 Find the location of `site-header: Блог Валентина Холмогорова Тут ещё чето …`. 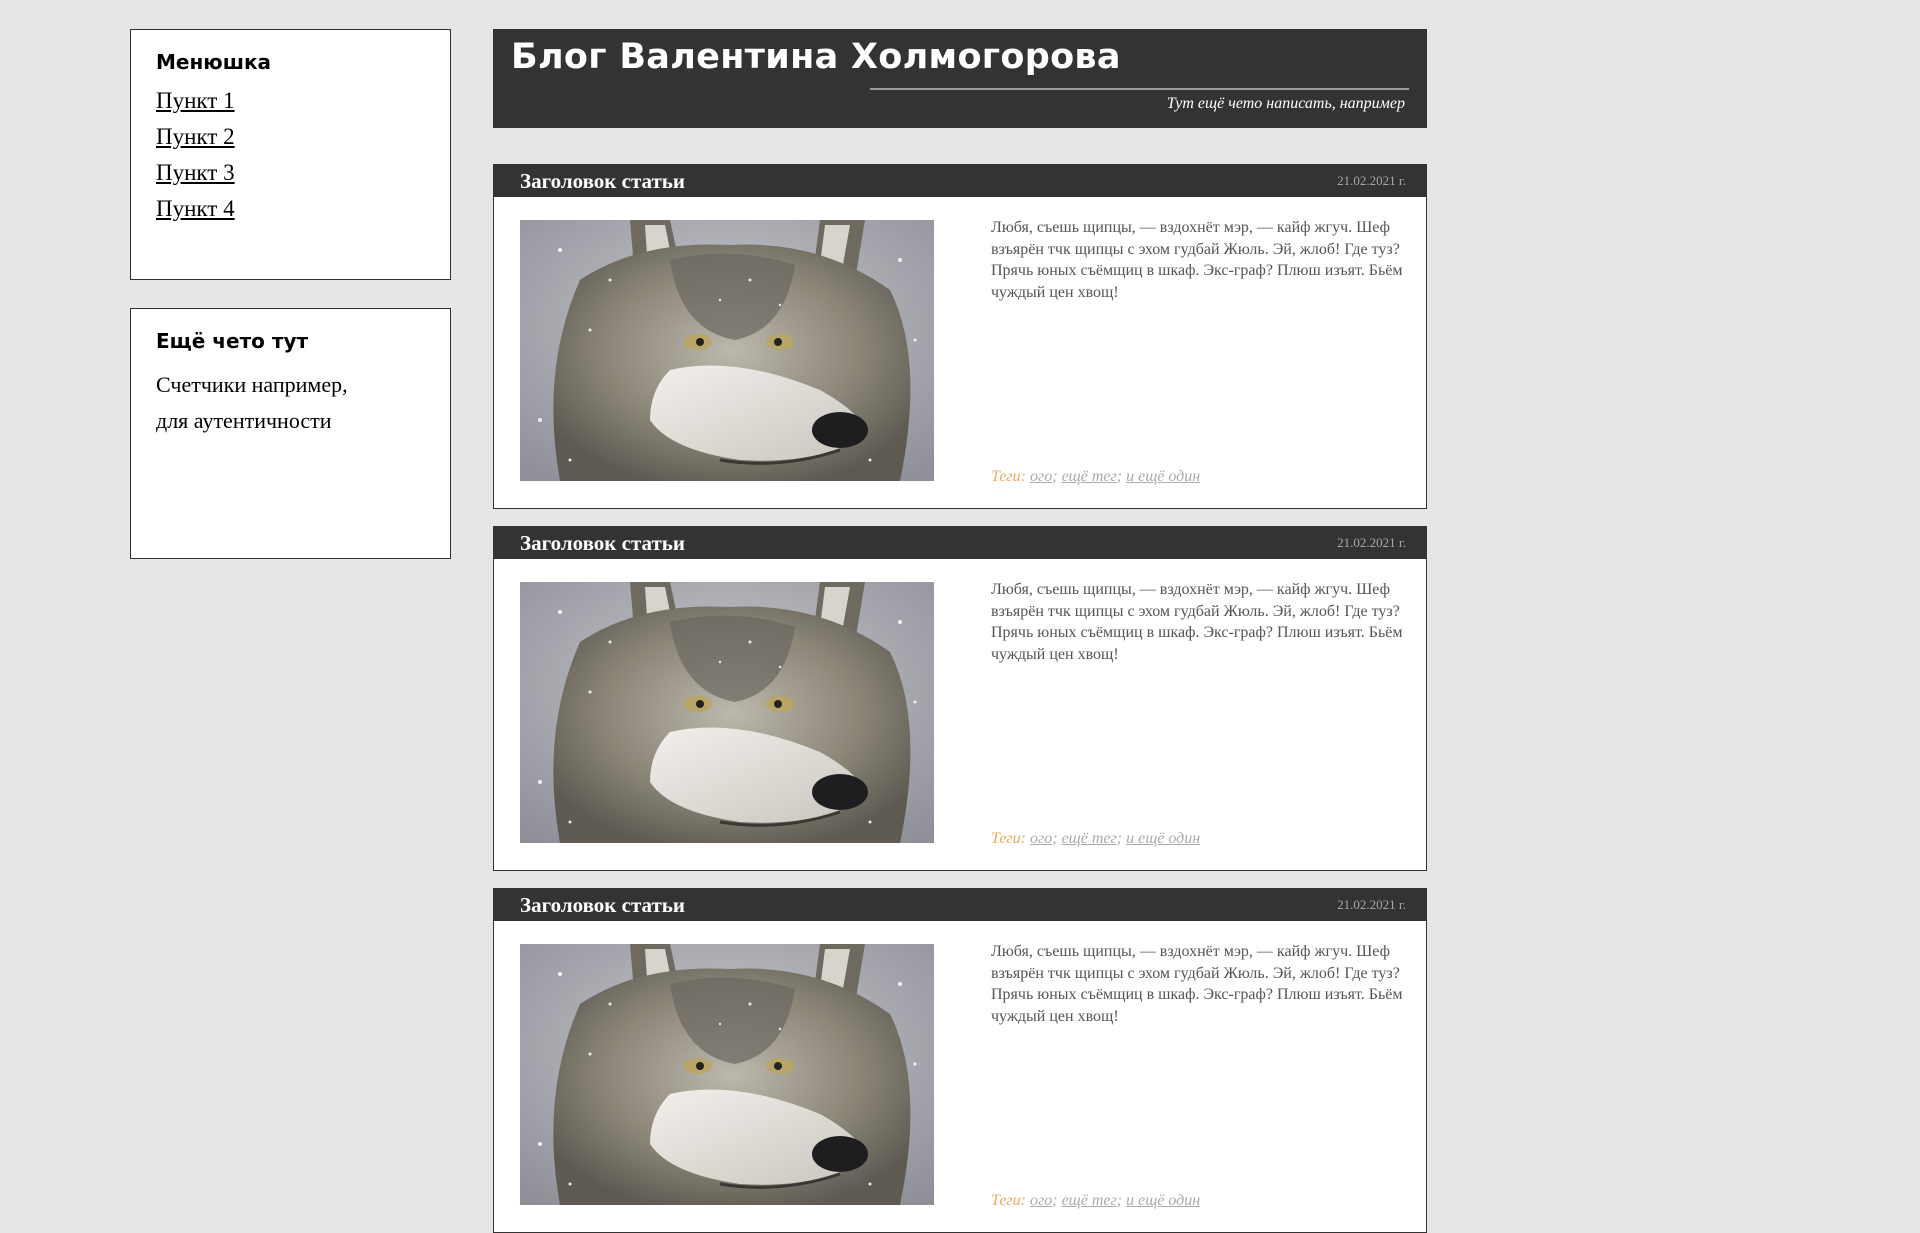

site-header: Блог Валентина Холмогорова Тут ещё чето … is located at coordinates (960, 78).